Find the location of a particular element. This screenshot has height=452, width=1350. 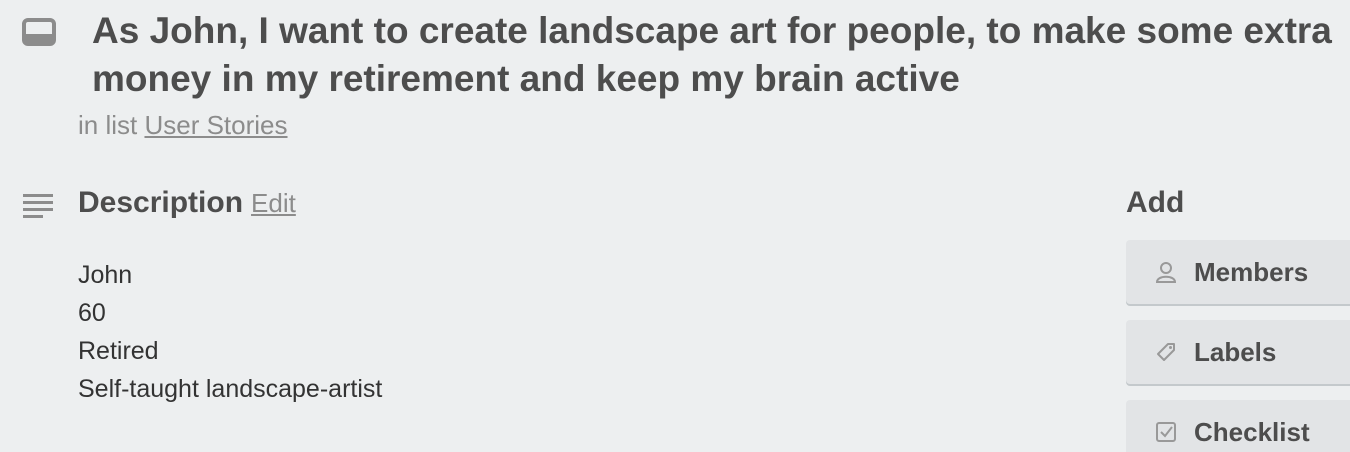

in-list-text: in list User Stories is located at coordinates (183, 125).